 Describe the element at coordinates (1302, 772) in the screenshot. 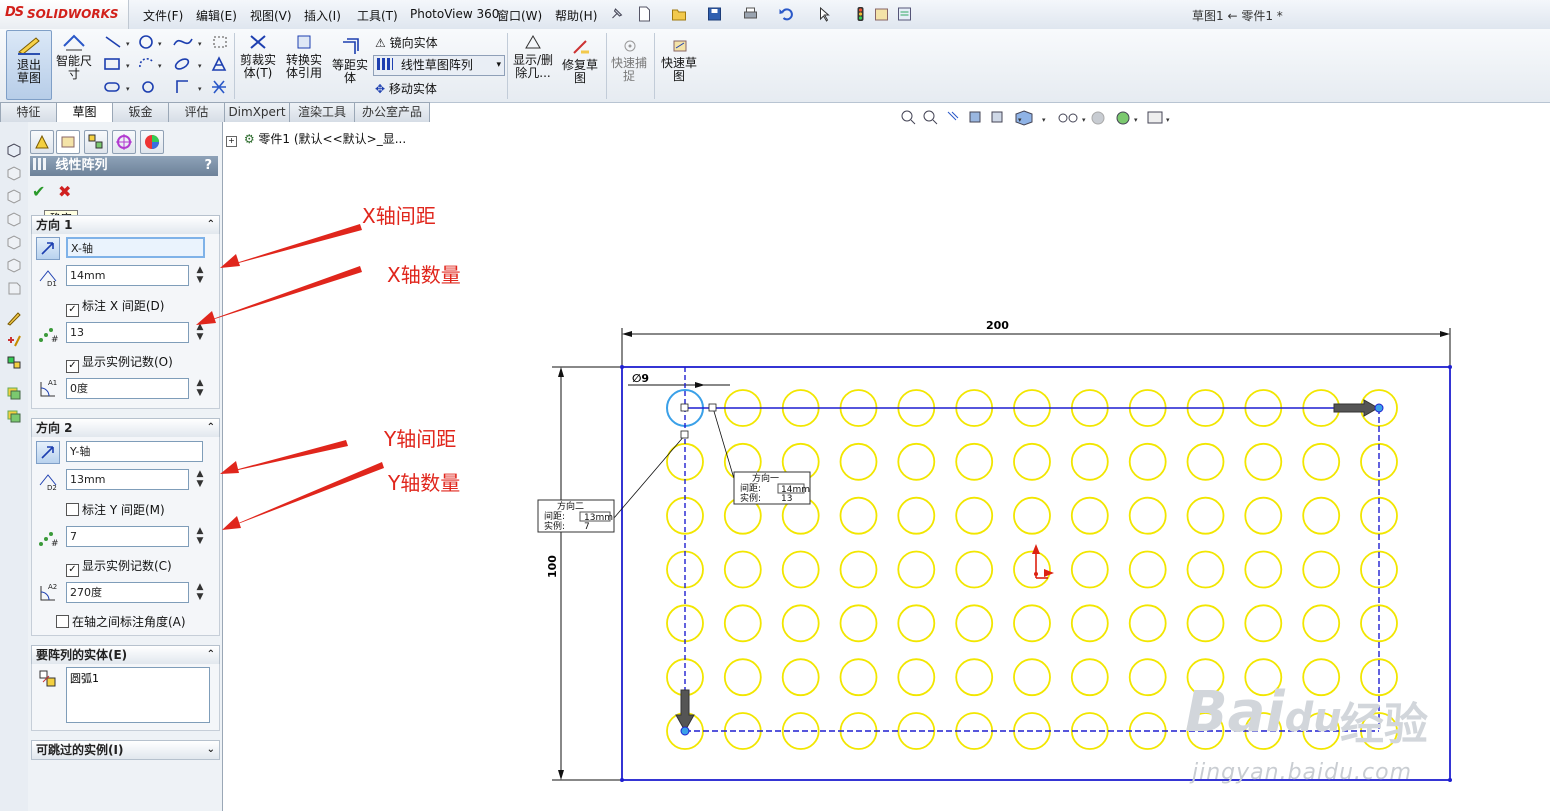

I see `watermark-url: jingyan.baidu.com` at that location.